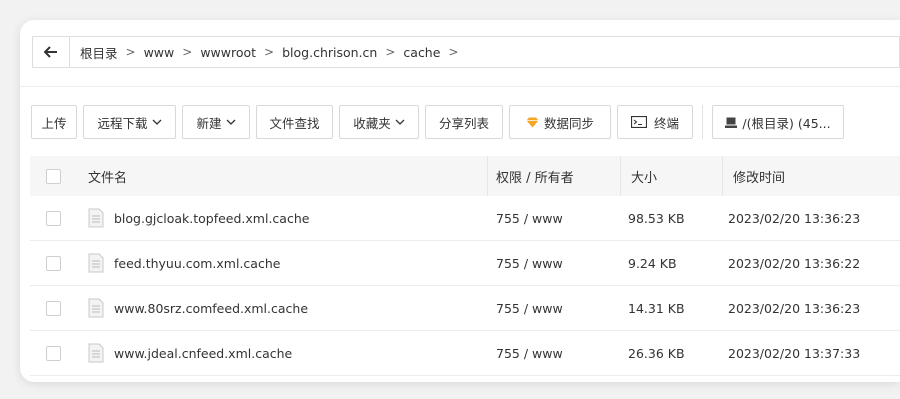  Describe the element at coordinates (532, 122) in the screenshot. I see `diamond-icon` at that location.